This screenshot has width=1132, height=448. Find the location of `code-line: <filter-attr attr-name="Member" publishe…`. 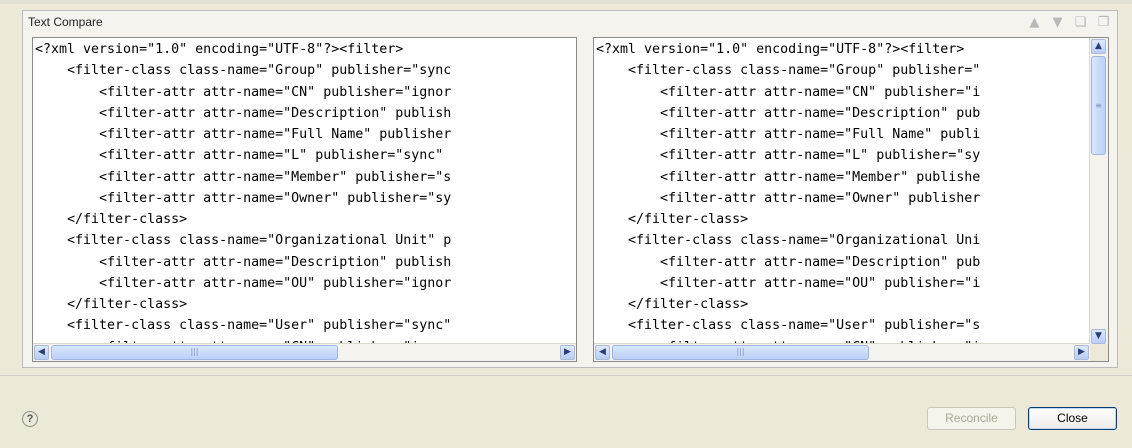

code-line: <filter-attr attr-name="Member" publishe… is located at coordinates (243, 177).